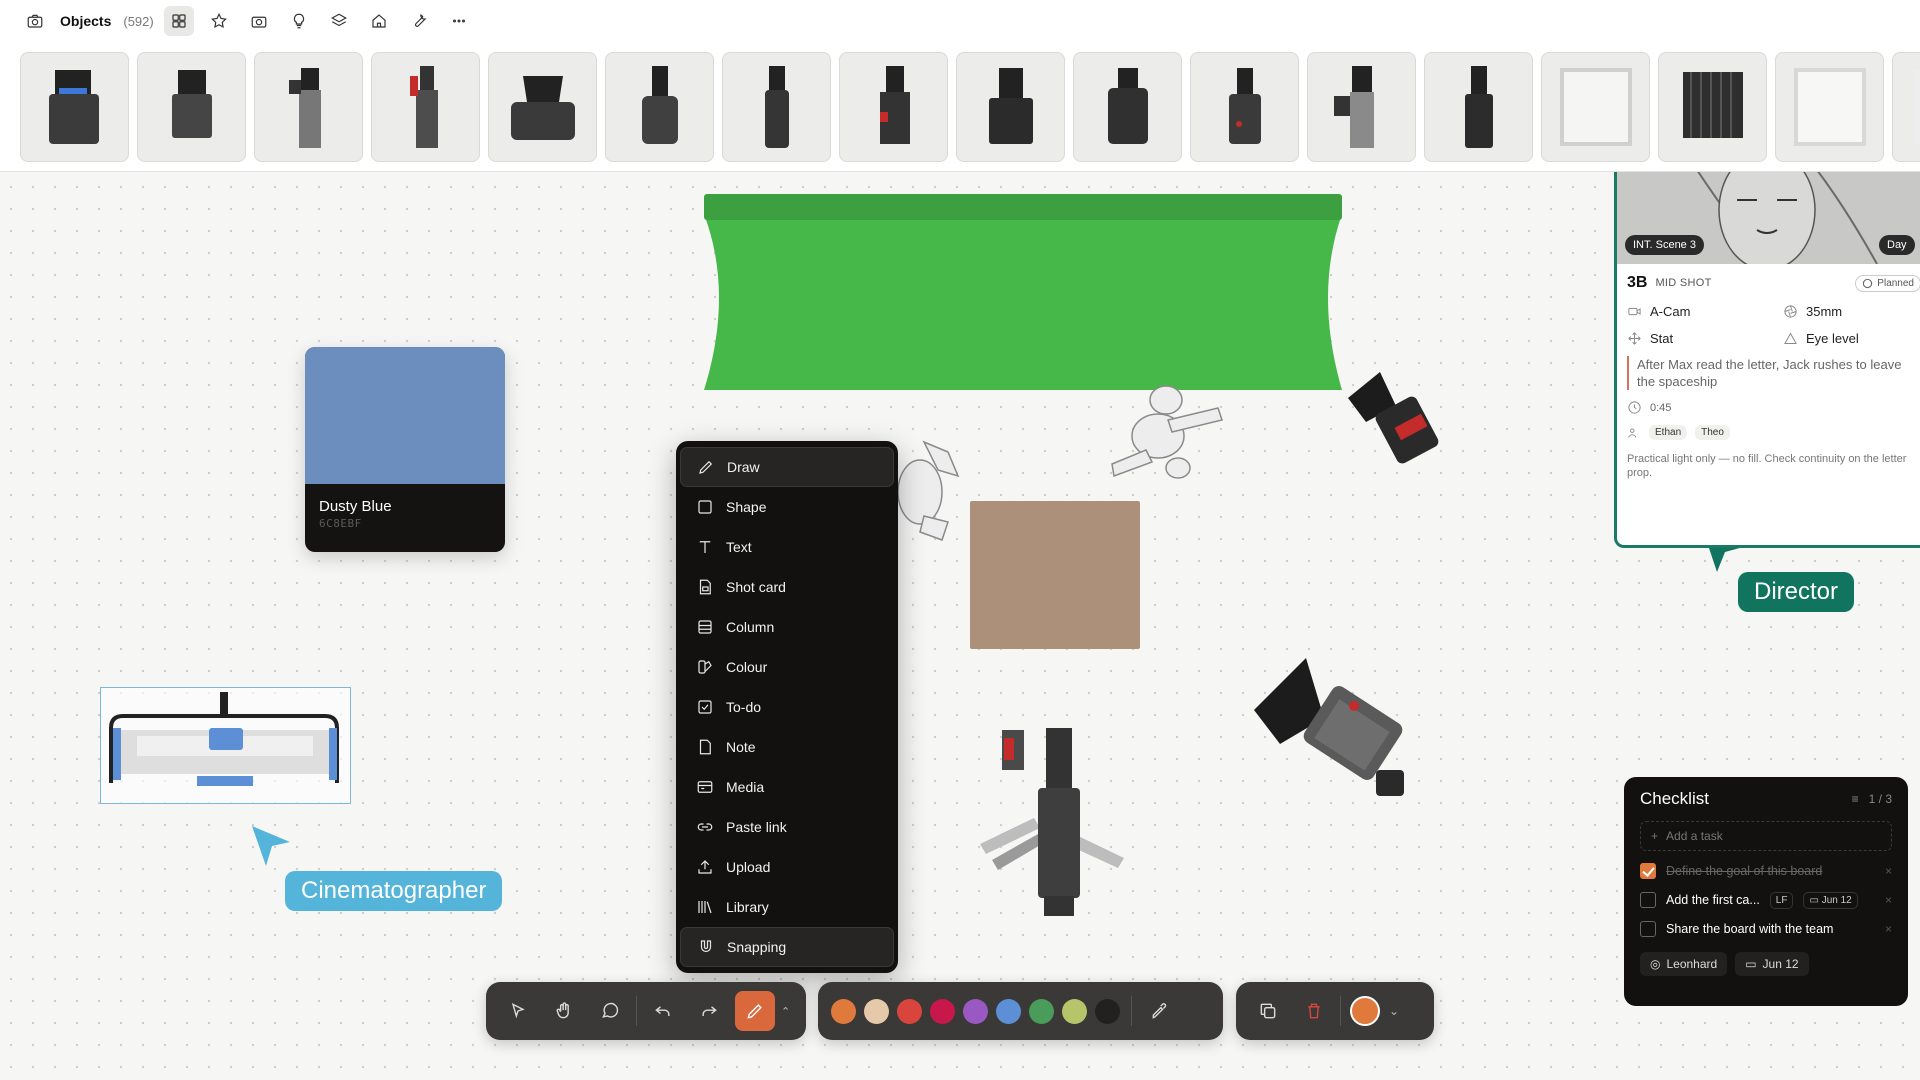 This screenshot has width=1920, height=1080. I want to click on assignee-filter: ◎ Leonhard, so click(1684, 964).